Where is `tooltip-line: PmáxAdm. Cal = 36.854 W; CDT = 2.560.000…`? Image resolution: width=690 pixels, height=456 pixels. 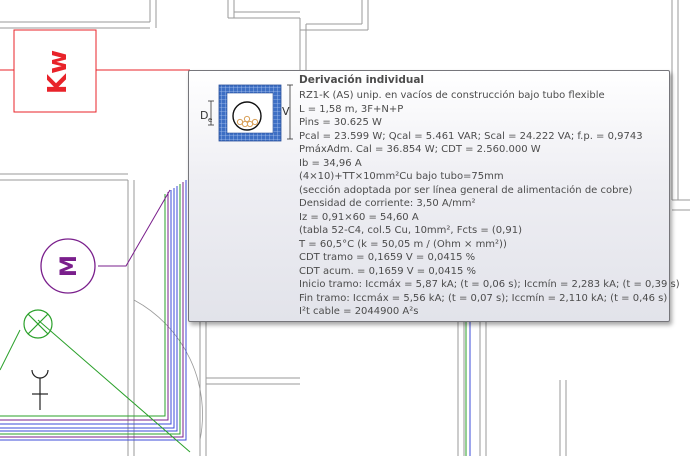 tooltip-line: PmáxAdm. Cal = 36.854 W; CDT = 2.560.000… is located at coordinates (420, 149).